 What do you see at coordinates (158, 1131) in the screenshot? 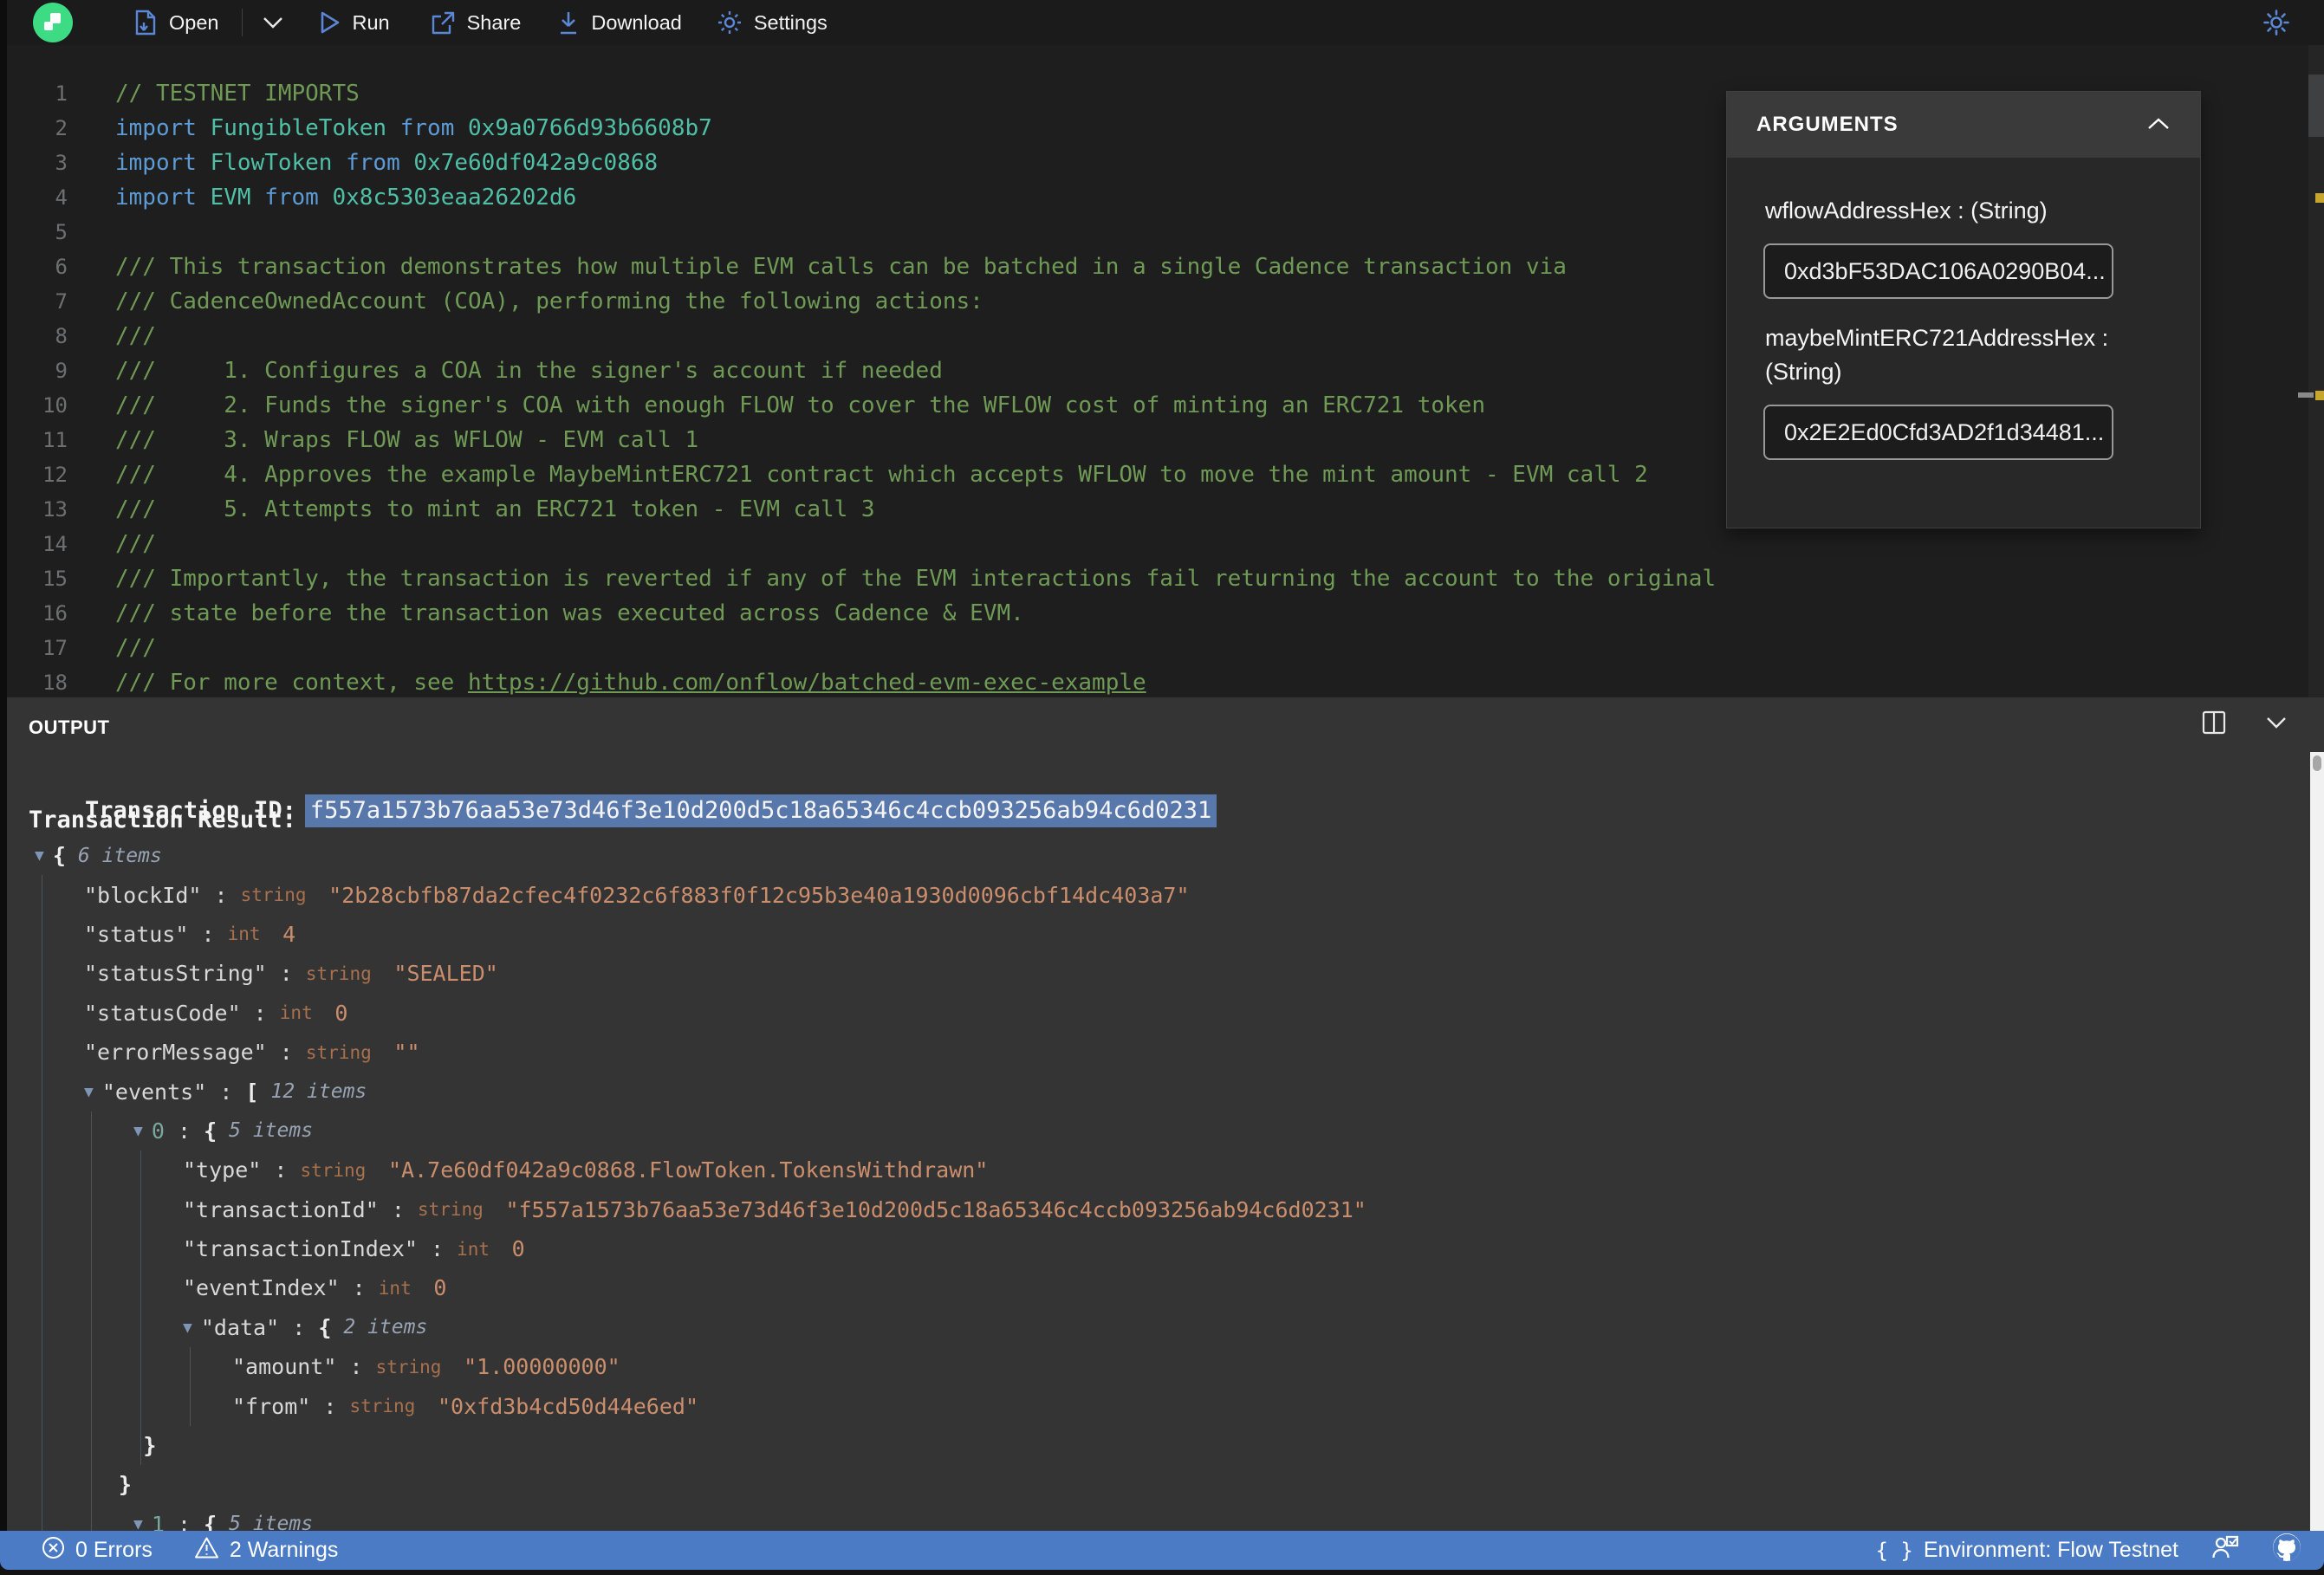
I see `json-key: 0` at bounding box center [158, 1131].